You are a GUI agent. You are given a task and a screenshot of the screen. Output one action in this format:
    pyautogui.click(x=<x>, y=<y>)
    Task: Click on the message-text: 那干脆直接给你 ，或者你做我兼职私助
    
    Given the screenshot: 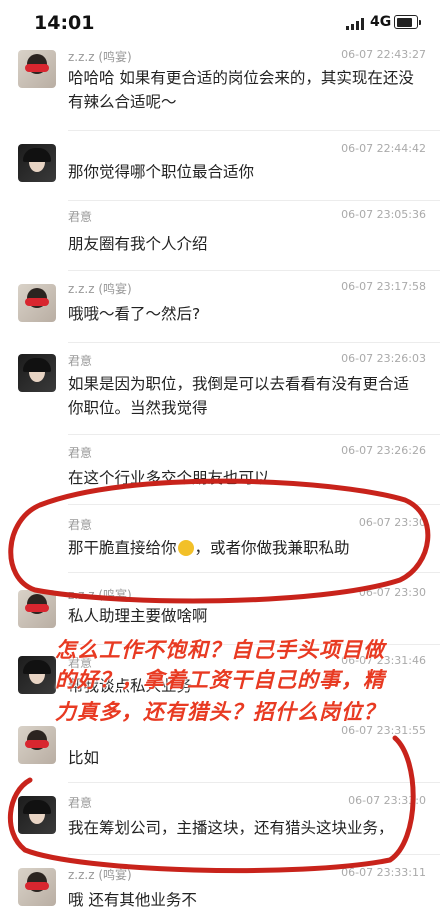 What is the action you would take?
    pyautogui.click(x=244, y=548)
    